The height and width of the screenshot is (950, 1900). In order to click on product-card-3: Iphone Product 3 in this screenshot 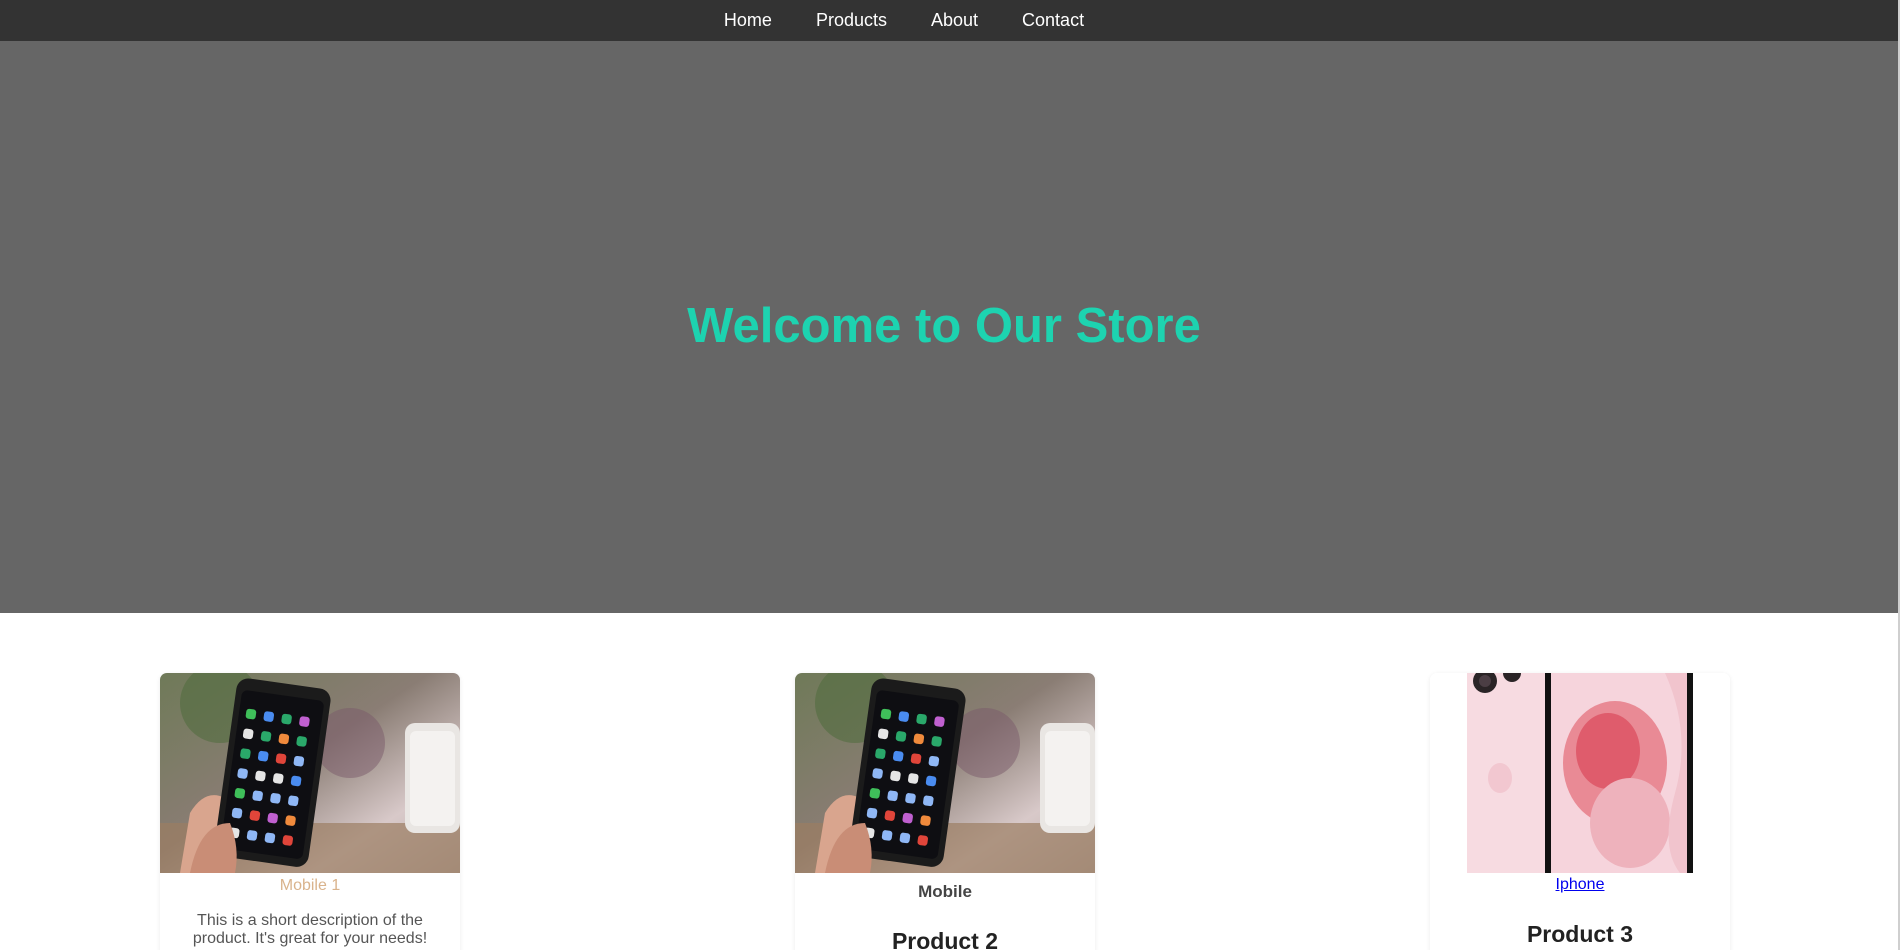, I will do `click(1580, 811)`.